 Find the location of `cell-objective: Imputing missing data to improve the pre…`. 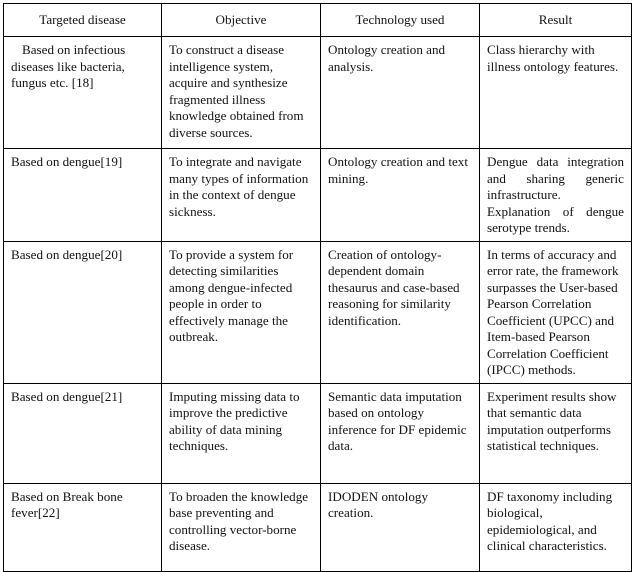

cell-objective: Imputing missing data to improve the pre… is located at coordinates (241, 433).